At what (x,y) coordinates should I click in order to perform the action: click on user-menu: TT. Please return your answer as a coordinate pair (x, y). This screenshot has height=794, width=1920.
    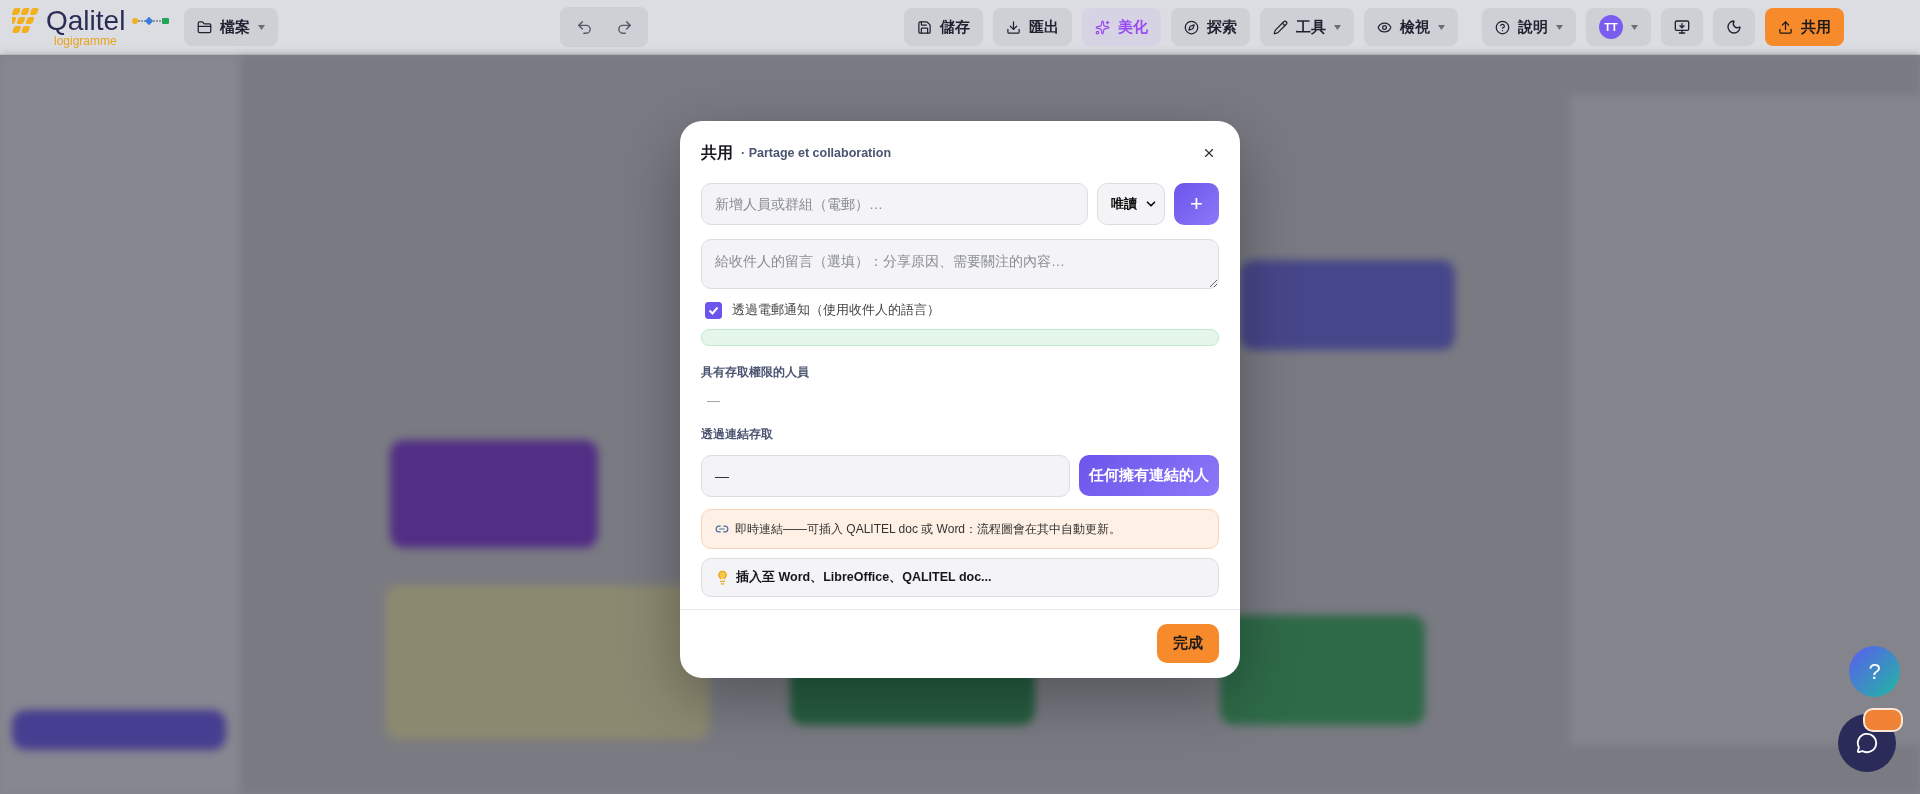
    Looking at the image, I should click on (1618, 27).